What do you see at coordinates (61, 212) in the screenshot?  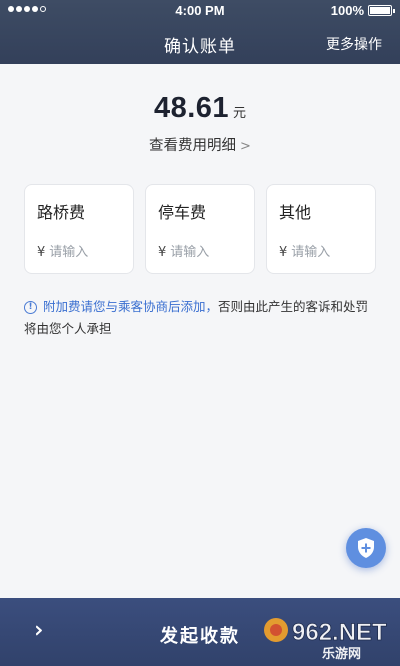 I see `fee-label: 路桥费` at bounding box center [61, 212].